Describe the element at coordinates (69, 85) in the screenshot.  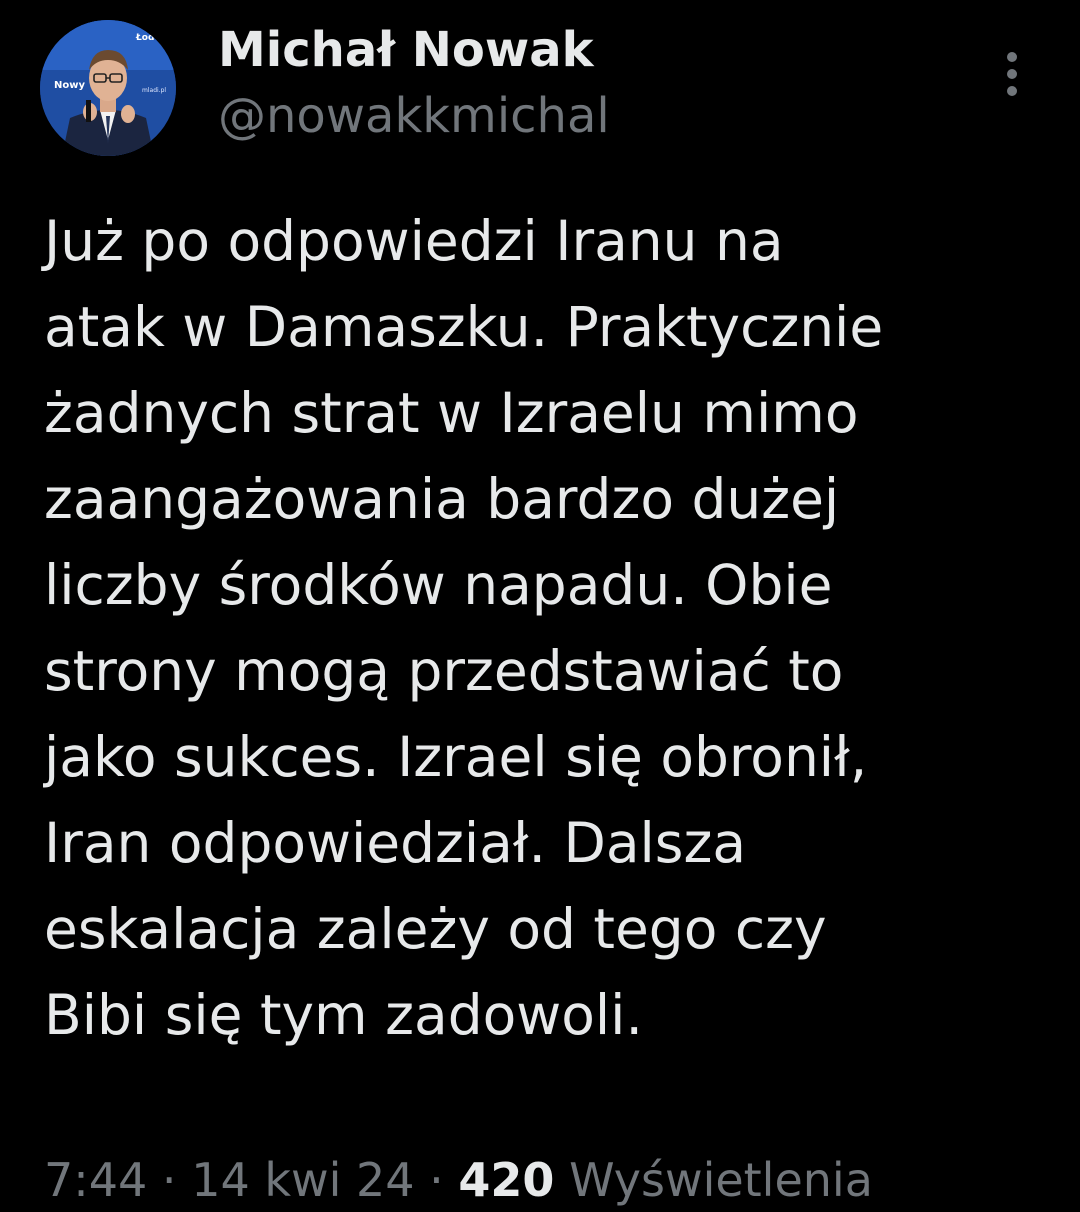
I see `avatar-logo-text: Nowy` at that location.